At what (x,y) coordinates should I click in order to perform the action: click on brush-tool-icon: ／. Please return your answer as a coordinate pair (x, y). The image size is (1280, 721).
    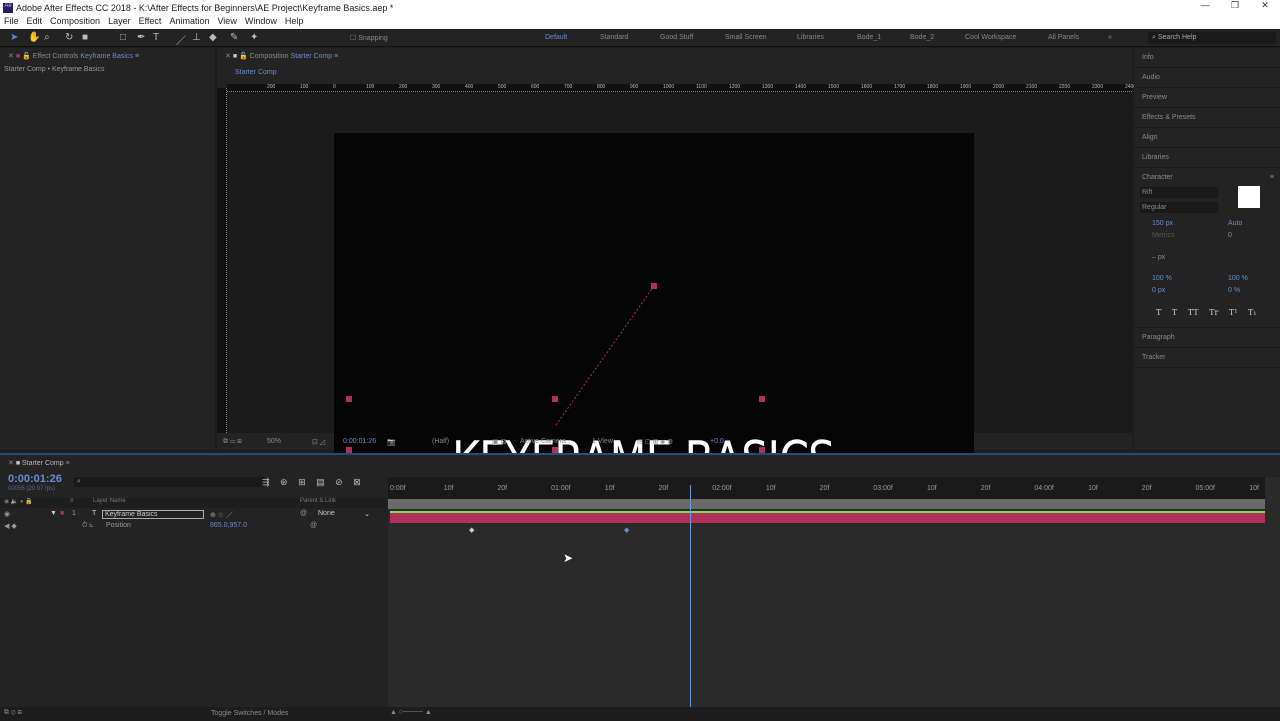
    Looking at the image, I should click on (181, 39).